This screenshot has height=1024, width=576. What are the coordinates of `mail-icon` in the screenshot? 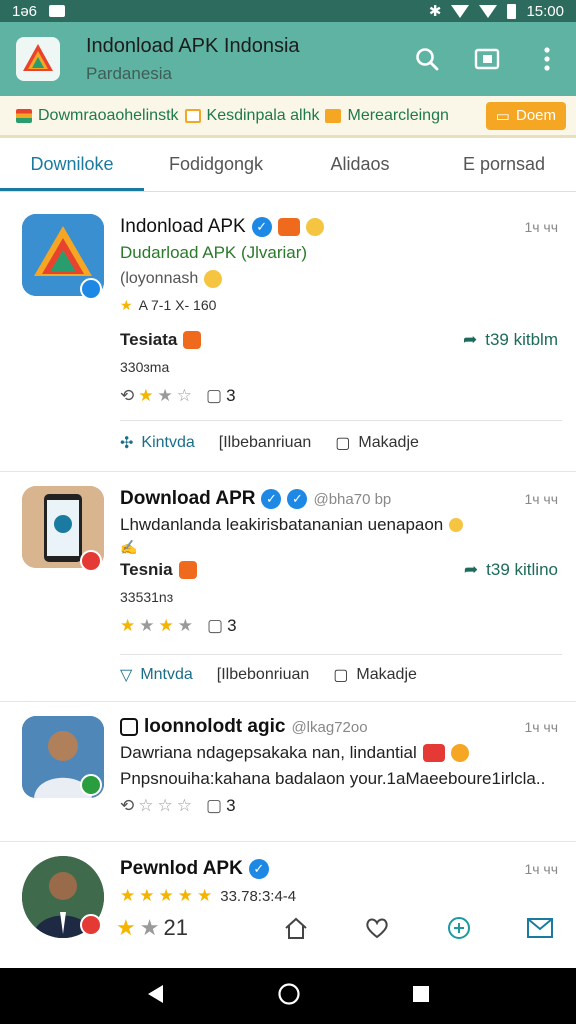 It's located at (540, 928).